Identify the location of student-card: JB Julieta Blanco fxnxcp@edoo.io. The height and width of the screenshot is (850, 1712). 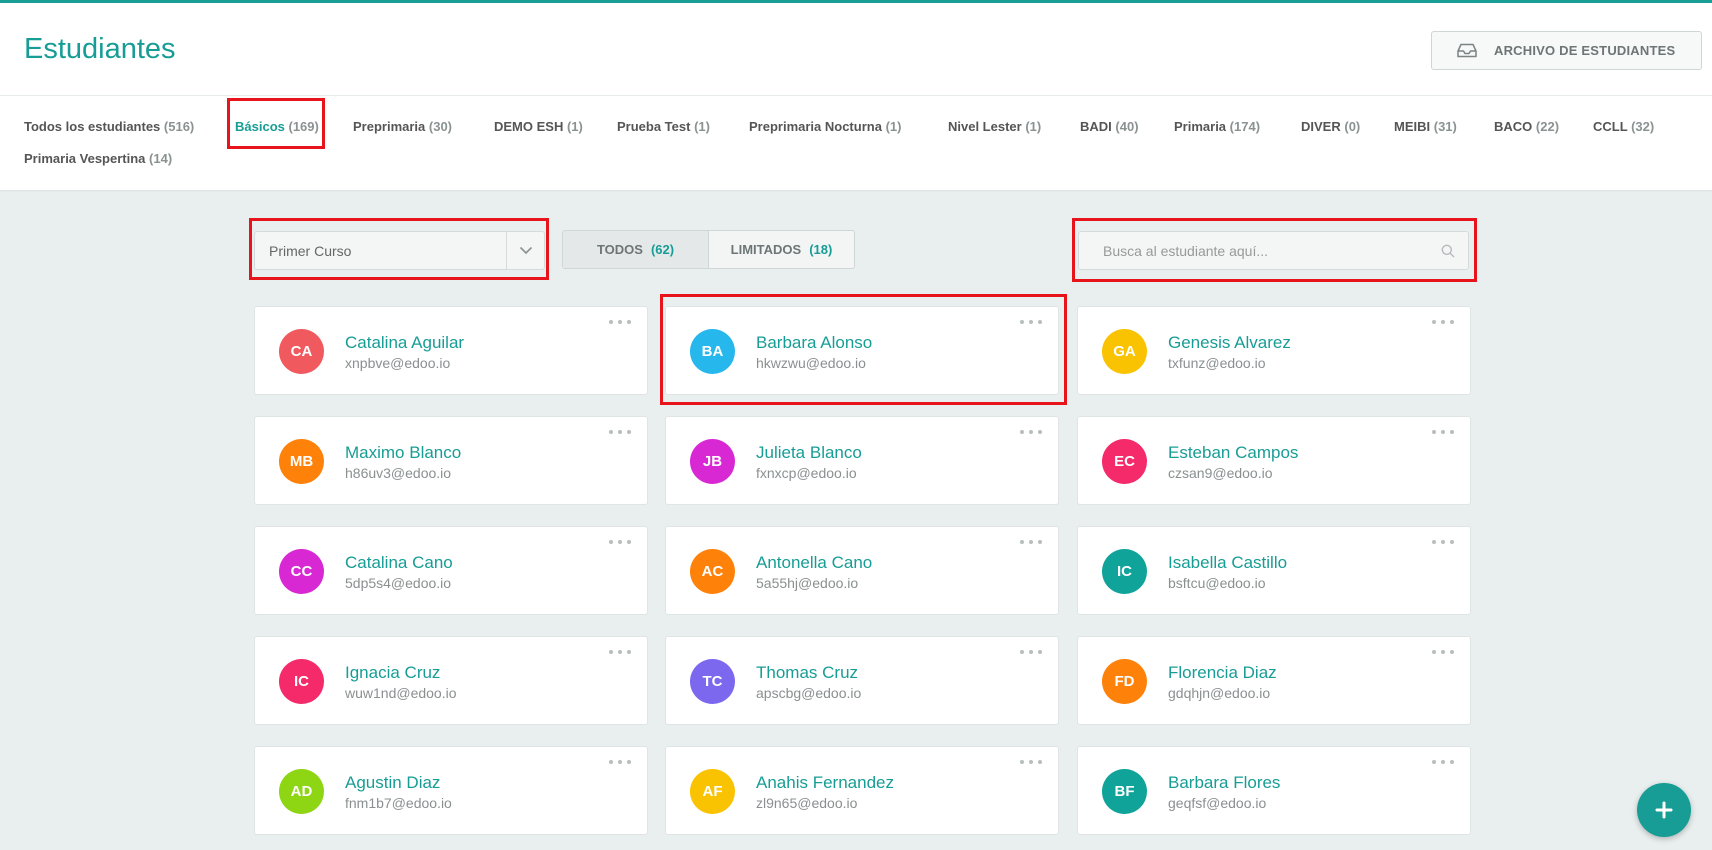
(862, 460).